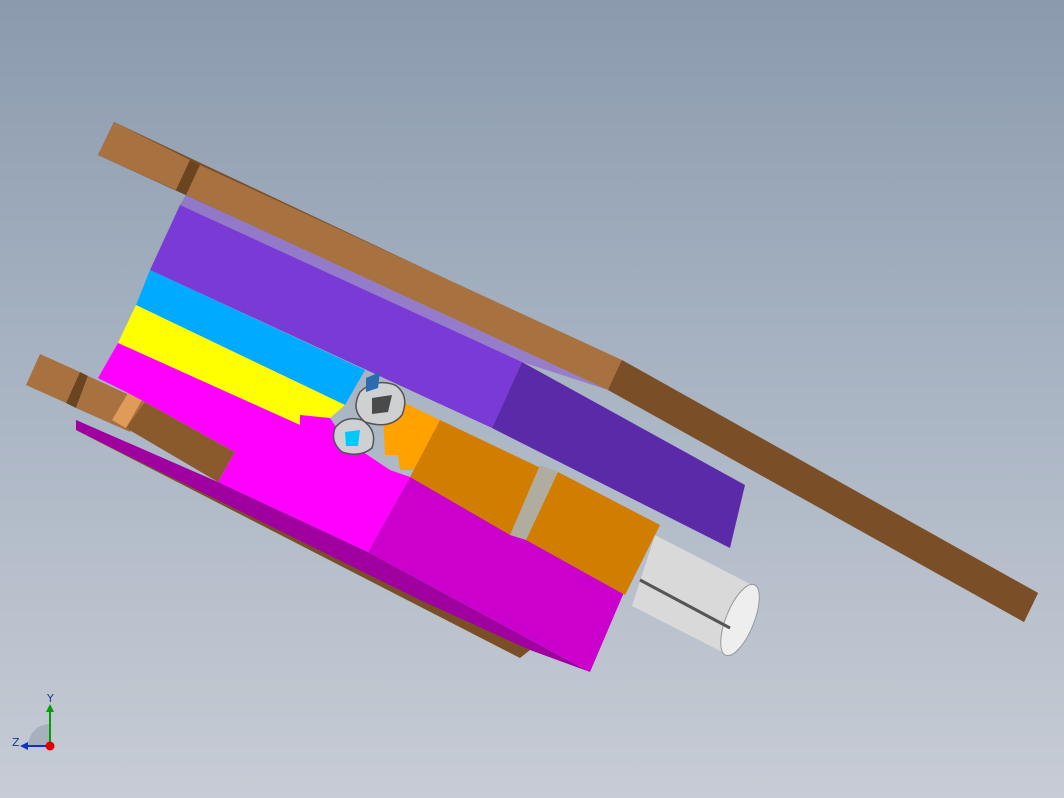  What do you see at coordinates (24, 746) in the screenshot?
I see `z-axis-arrow-icon` at bounding box center [24, 746].